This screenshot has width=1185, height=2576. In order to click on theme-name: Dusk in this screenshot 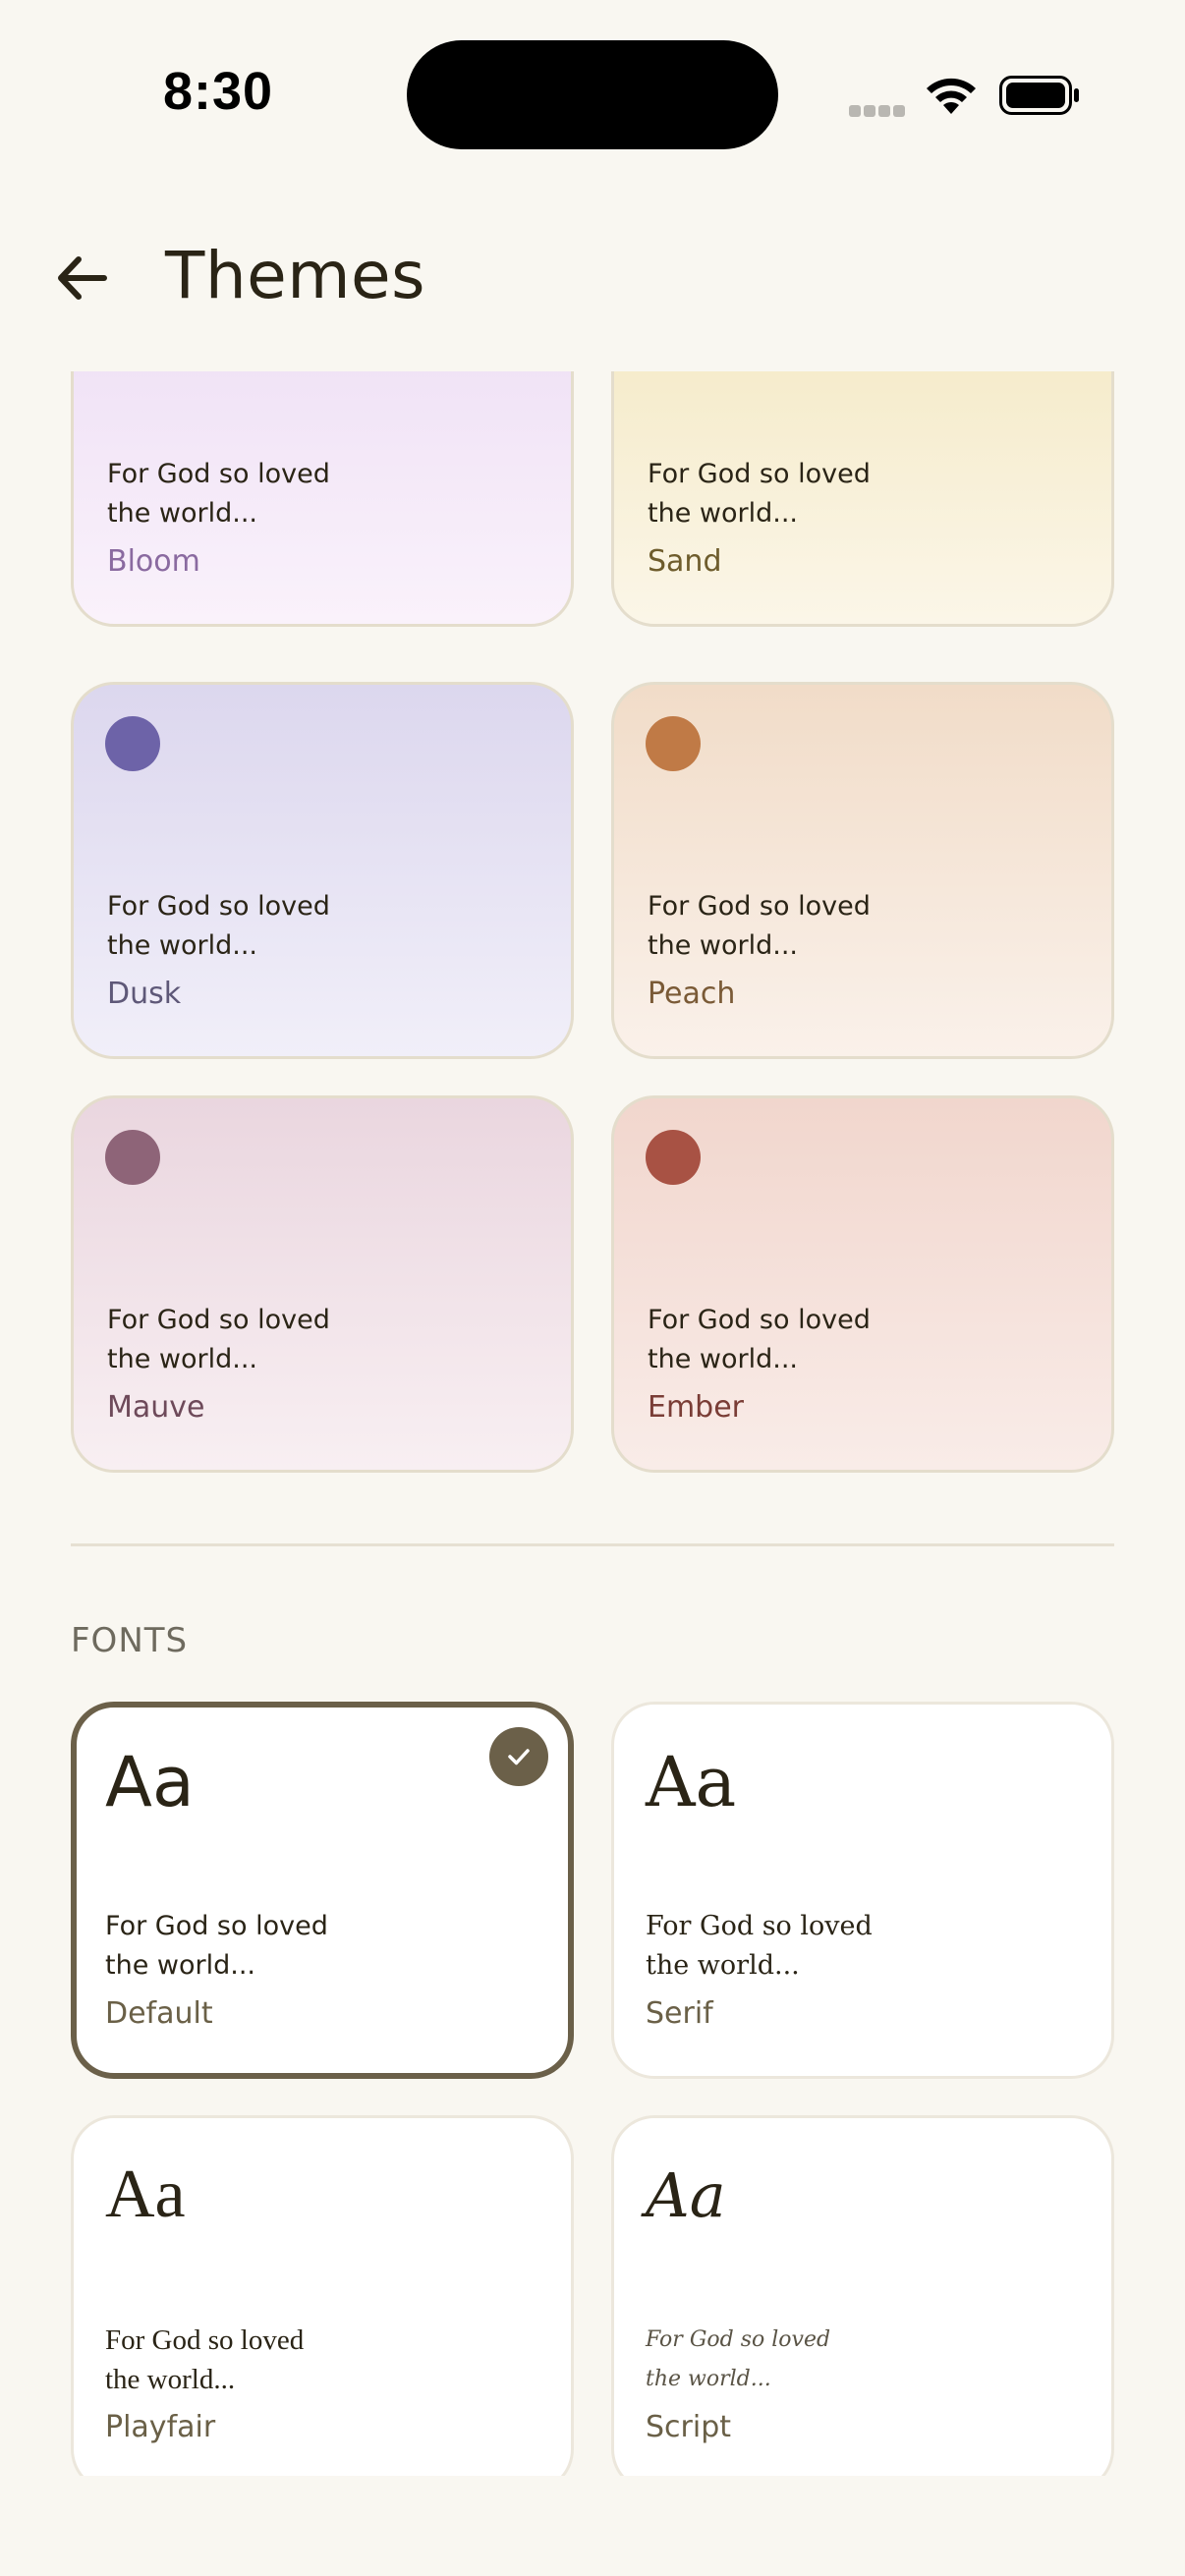, I will do `click(145, 994)`.